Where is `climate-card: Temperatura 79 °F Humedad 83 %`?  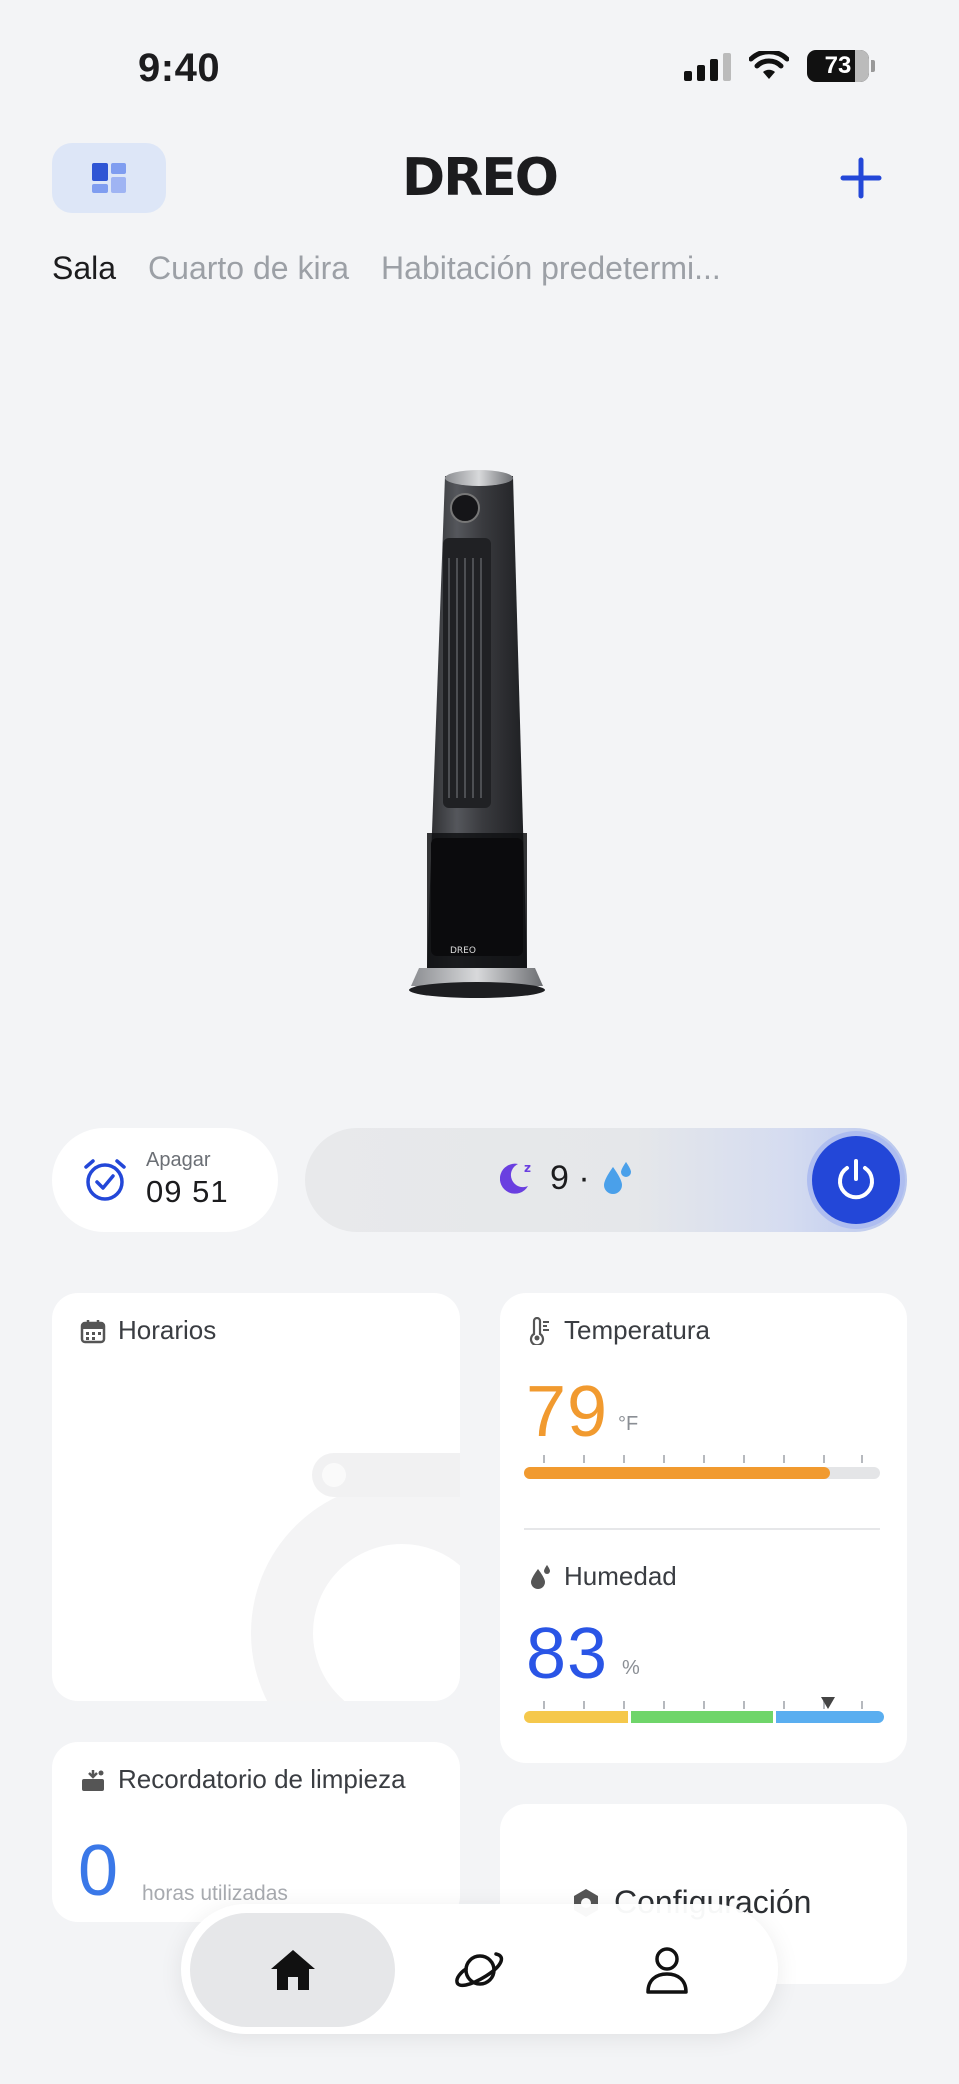
climate-card: Temperatura 79 °F Humedad 83 % is located at coordinates (703, 1528).